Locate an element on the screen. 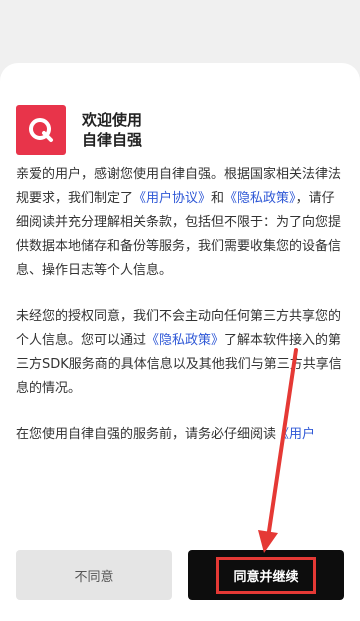 The height and width of the screenshot is (621, 360). q-logo-icon is located at coordinates (41, 130).